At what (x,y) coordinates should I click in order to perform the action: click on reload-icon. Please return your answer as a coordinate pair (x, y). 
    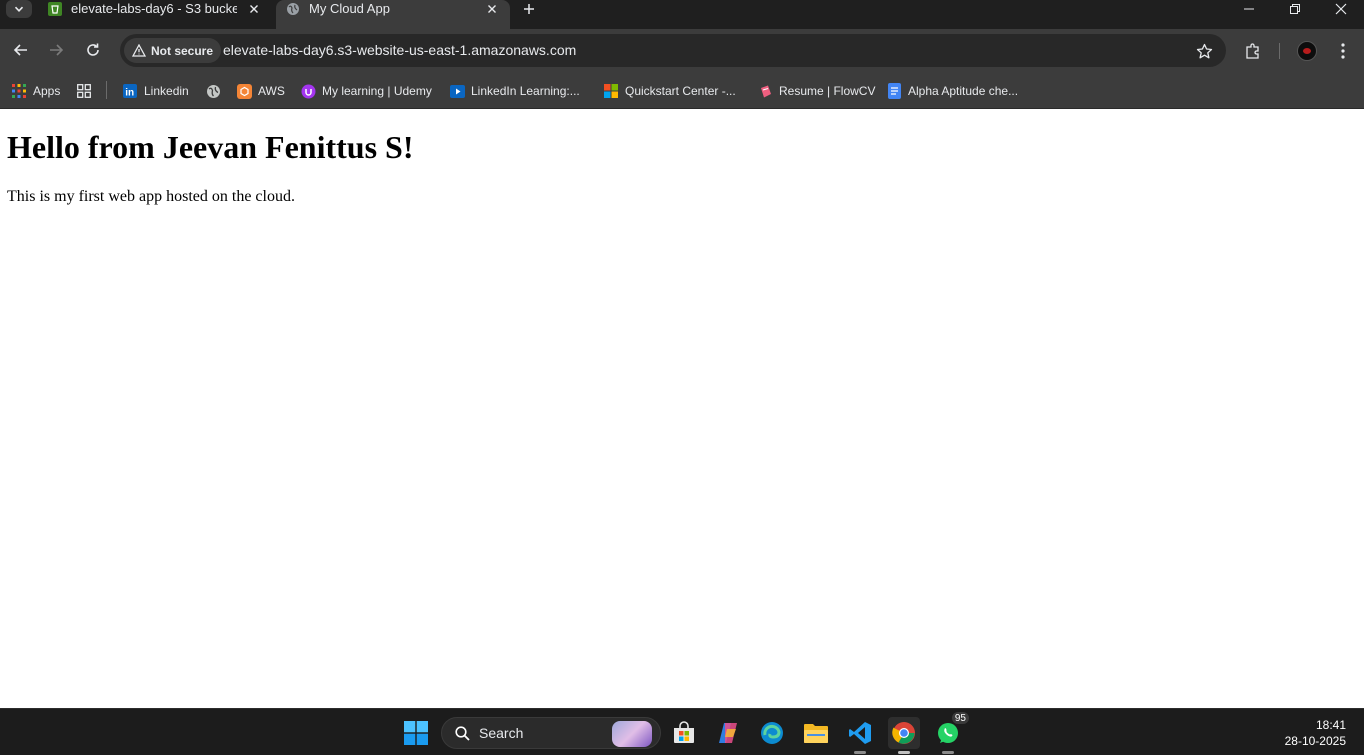
    Looking at the image, I should click on (93, 49).